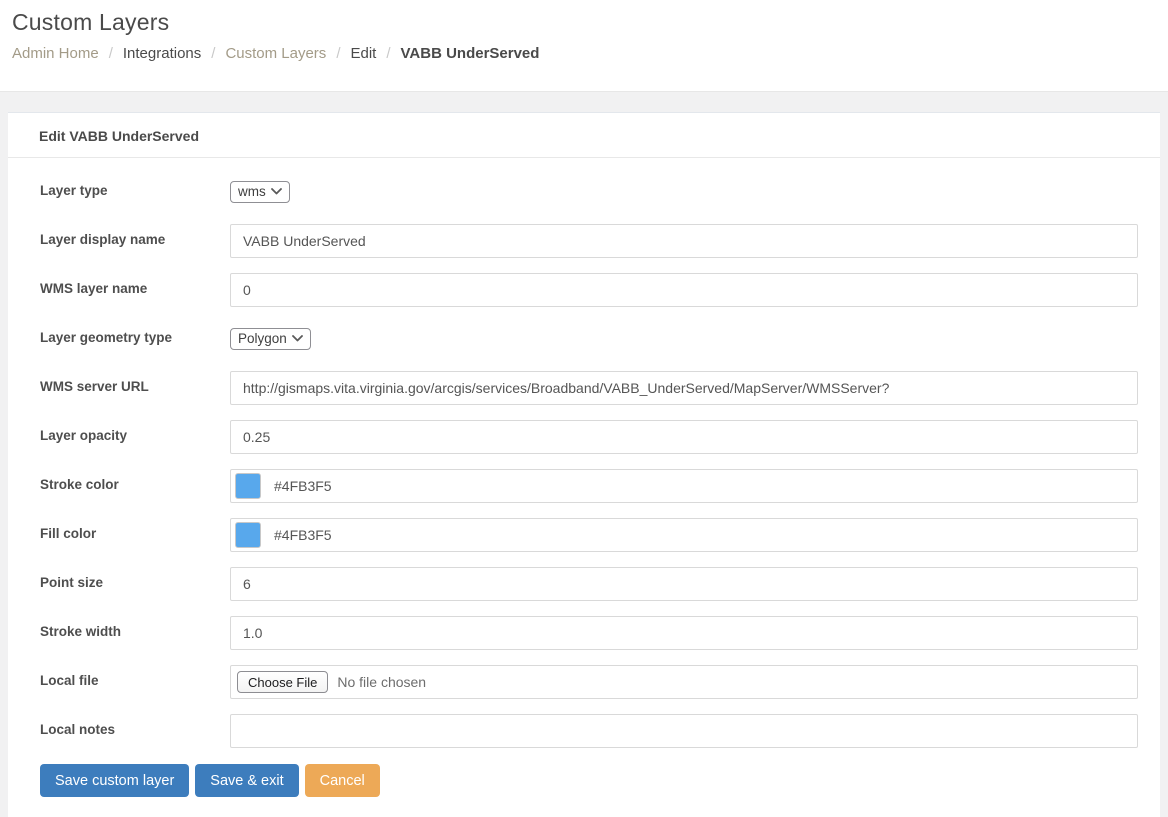 Image resolution: width=1168 pixels, height=817 pixels. What do you see at coordinates (162, 53) in the screenshot?
I see `breadcrumb-integrations: Integrations` at bounding box center [162, 53].